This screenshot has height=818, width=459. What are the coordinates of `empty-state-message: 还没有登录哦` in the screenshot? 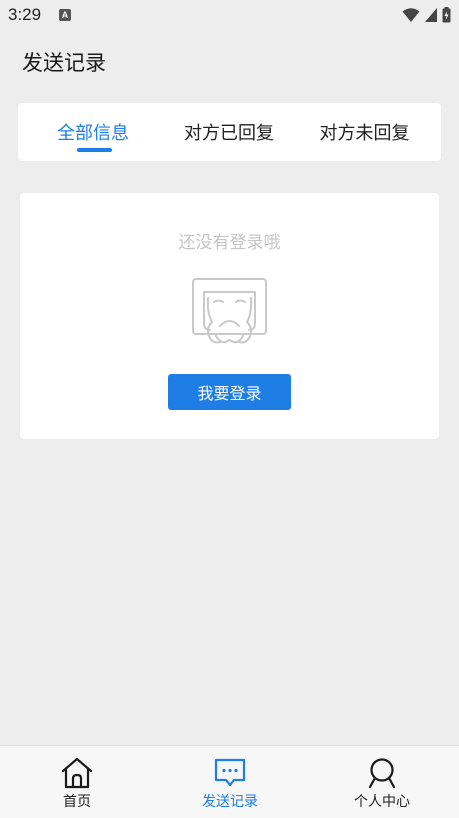 It's located at (229, 243).